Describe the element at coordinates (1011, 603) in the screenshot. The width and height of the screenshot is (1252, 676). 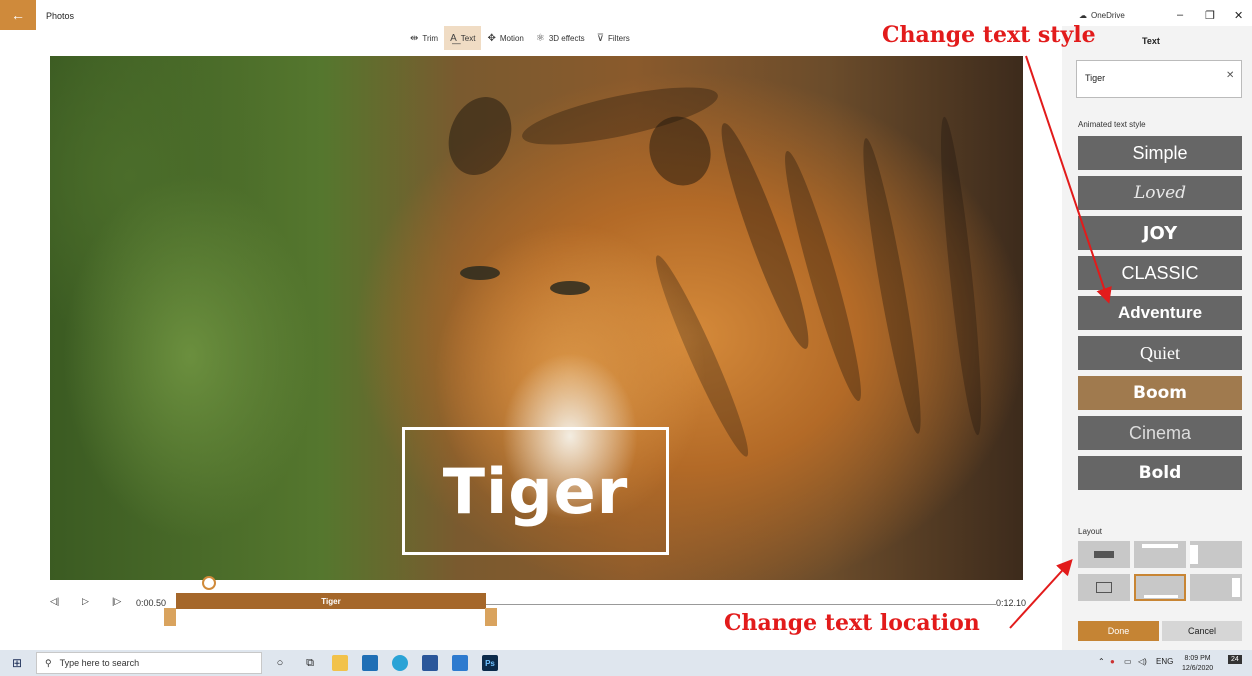
I see `end-time: 0:12.10` at that location.